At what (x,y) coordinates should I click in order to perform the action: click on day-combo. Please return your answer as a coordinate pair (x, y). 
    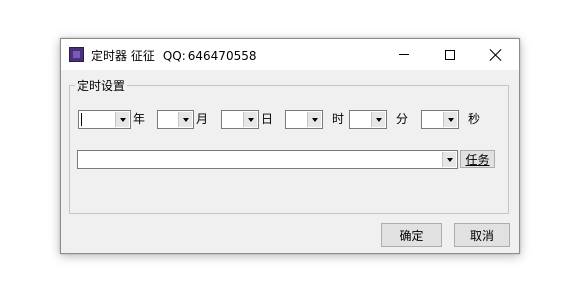
    Looking at the image, I should click on (240, 119).